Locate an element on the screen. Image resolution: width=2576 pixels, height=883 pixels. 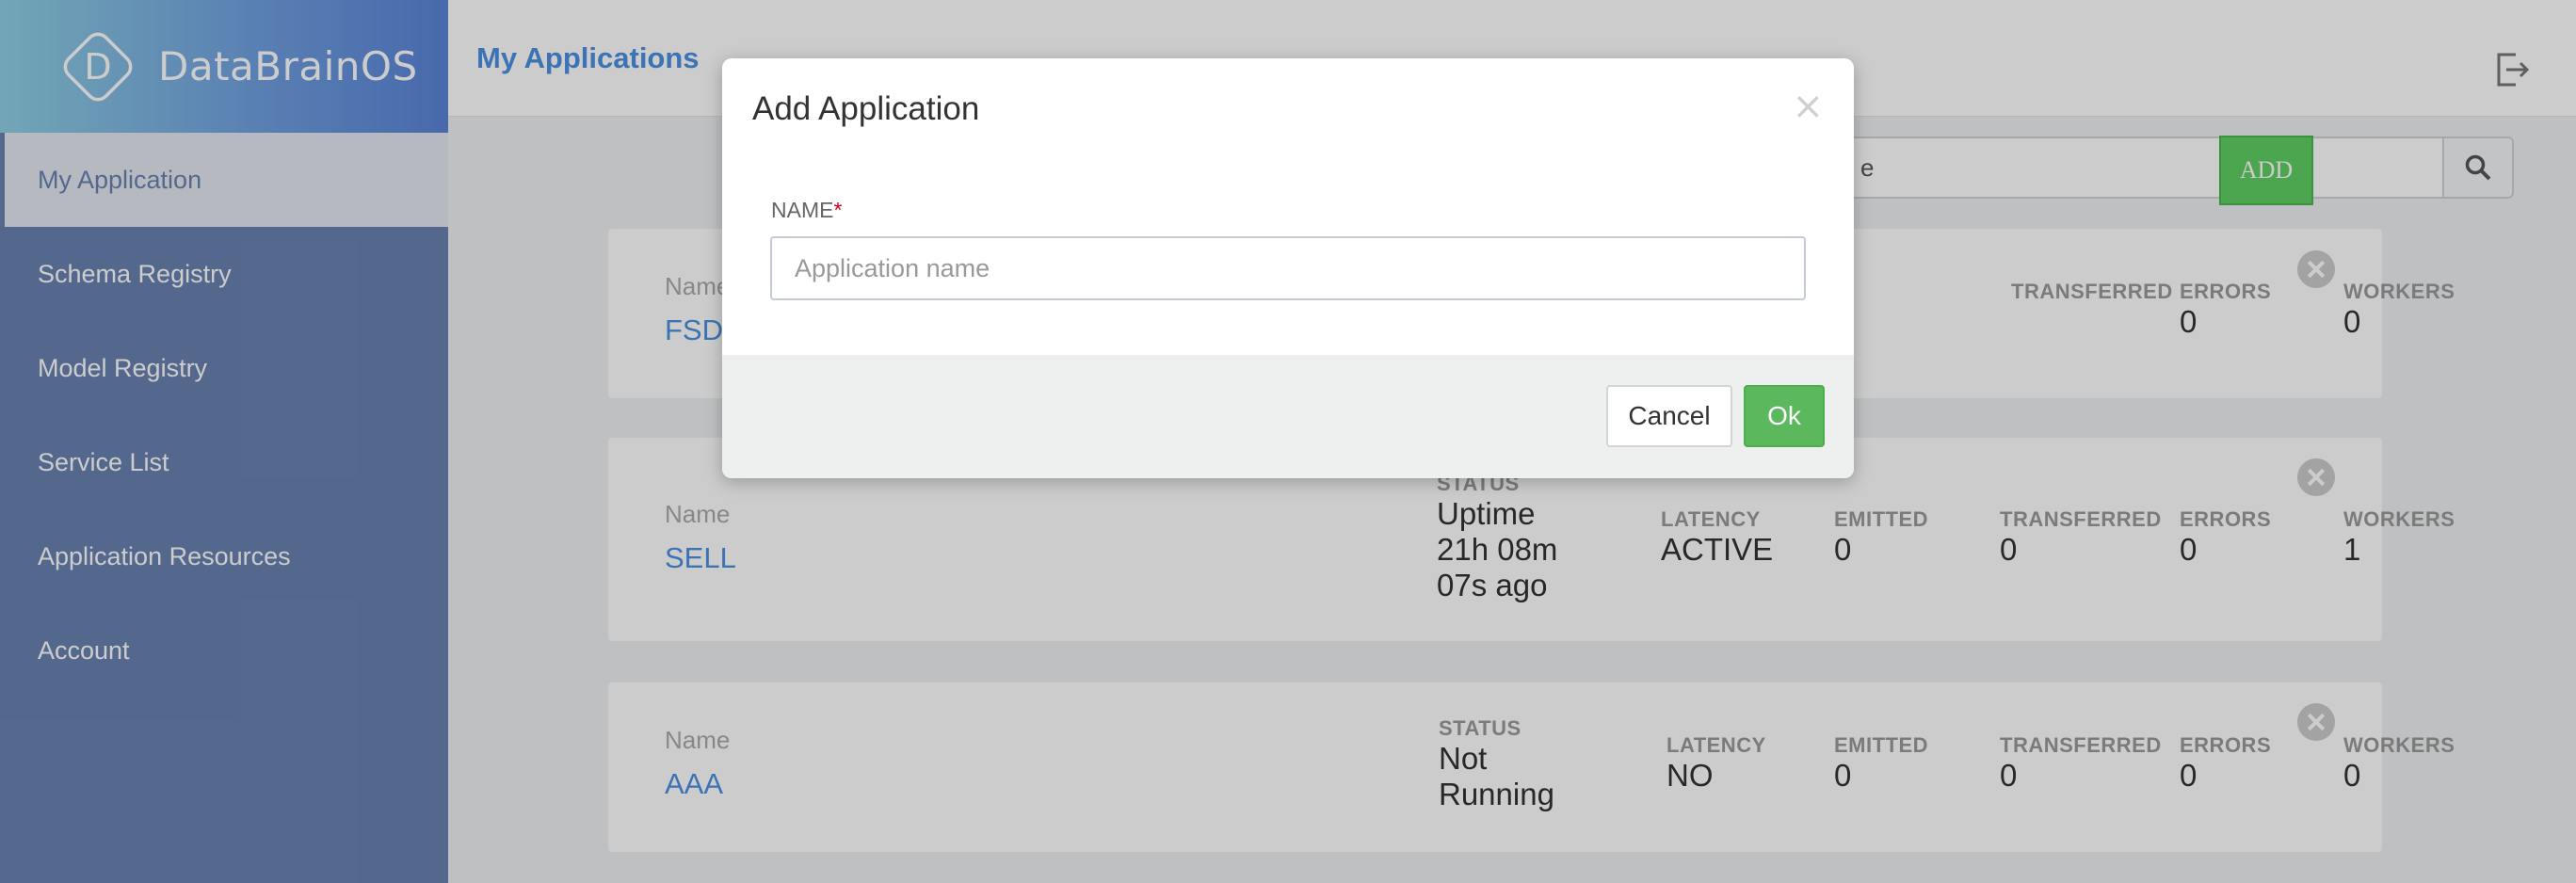
modal-footer: Cancel Ok is located at coordinates (1288, 416).